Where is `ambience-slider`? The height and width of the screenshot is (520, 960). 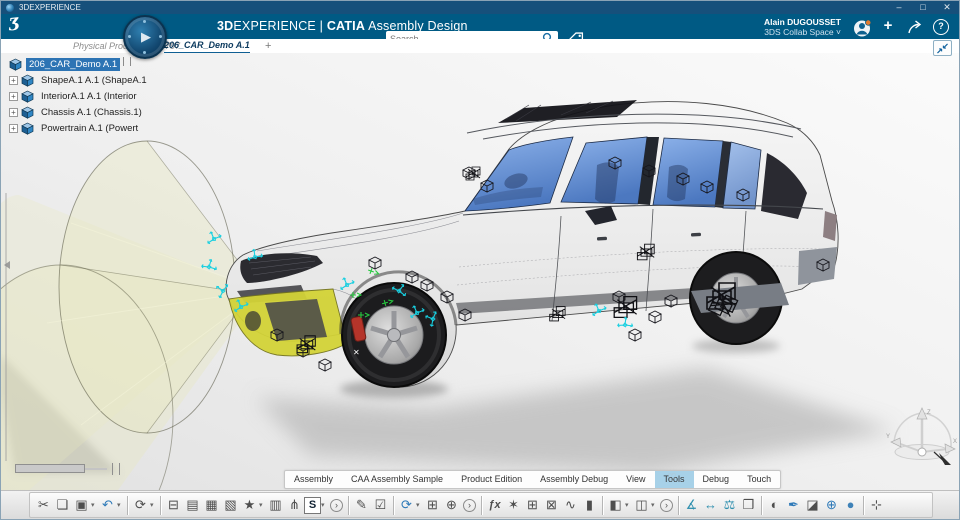 ambience-slider is located at coordinates (67, 469).